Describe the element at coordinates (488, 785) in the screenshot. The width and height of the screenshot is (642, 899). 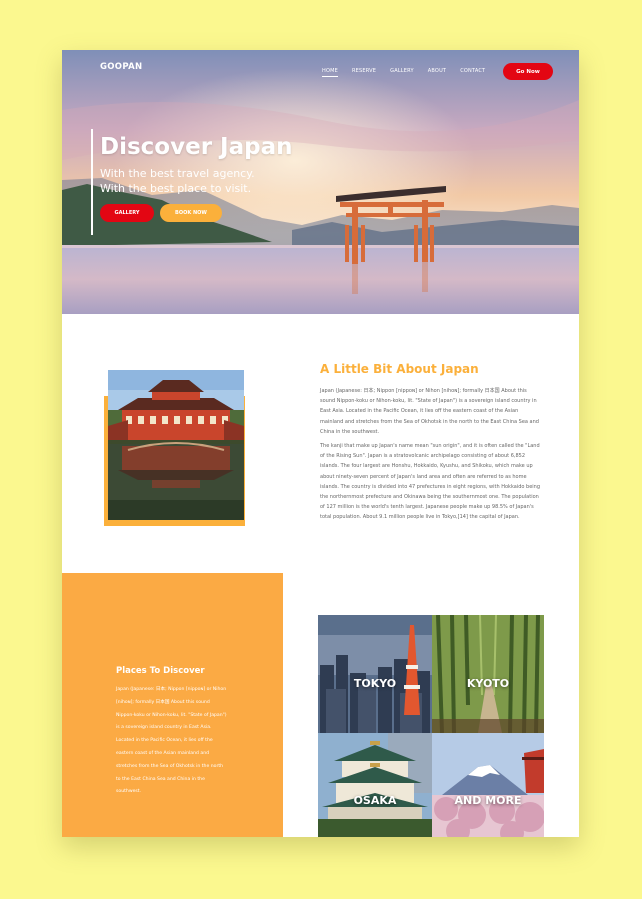
I see `tile-and-more: AND MORE` at that location.